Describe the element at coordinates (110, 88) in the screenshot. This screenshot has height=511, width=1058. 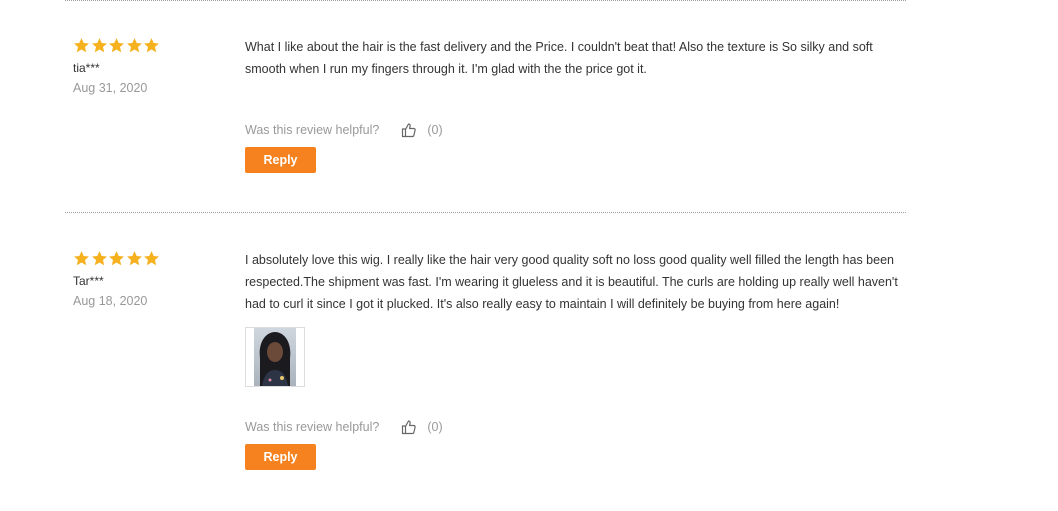
I see `review-date: Aug 31, 2020` at that location.